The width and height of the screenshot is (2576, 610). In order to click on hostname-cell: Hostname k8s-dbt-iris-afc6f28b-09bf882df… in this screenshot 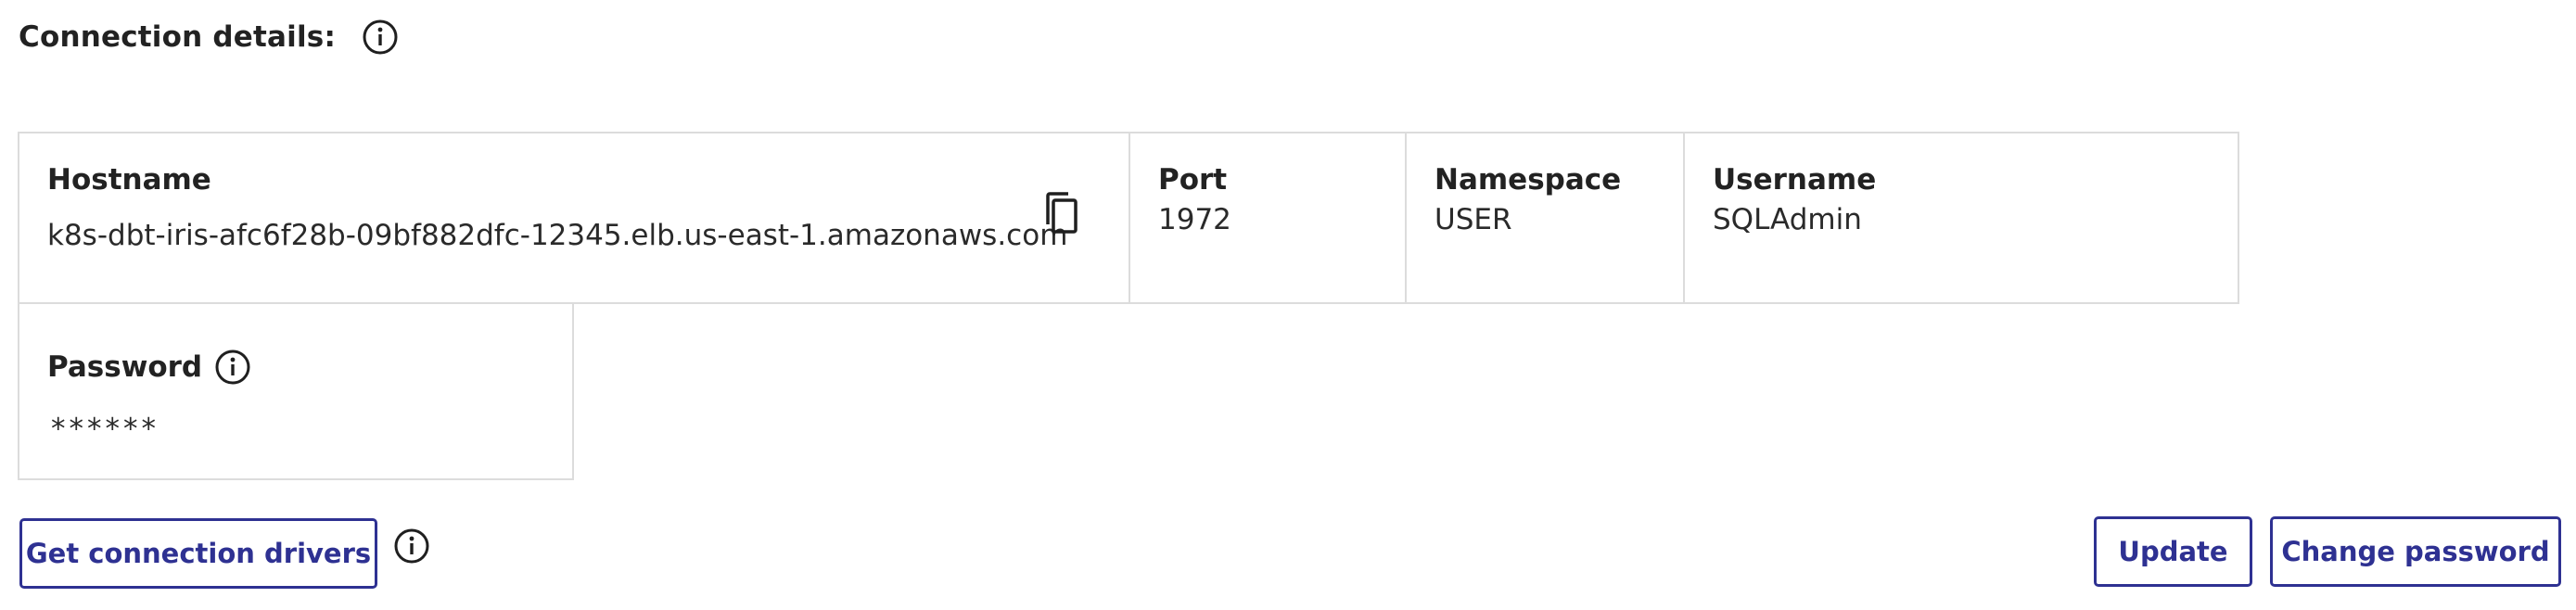, I will do `click(574, 218)`.